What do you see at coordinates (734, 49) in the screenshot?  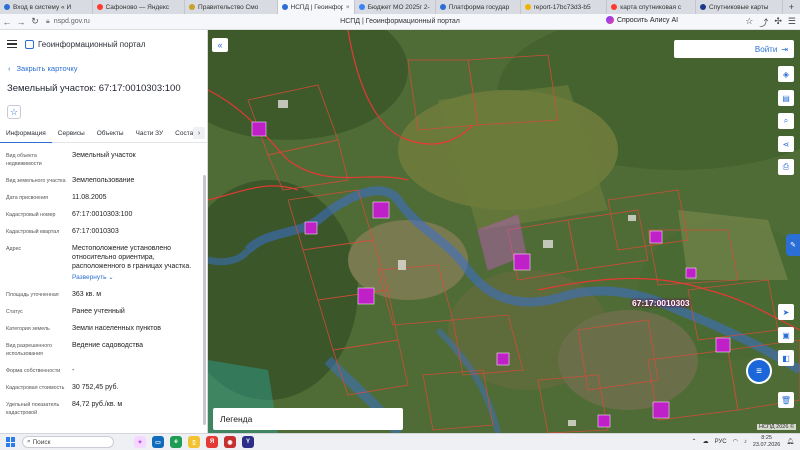 I see `login-button: Войти ⇥` at bounding box center [734, 49].